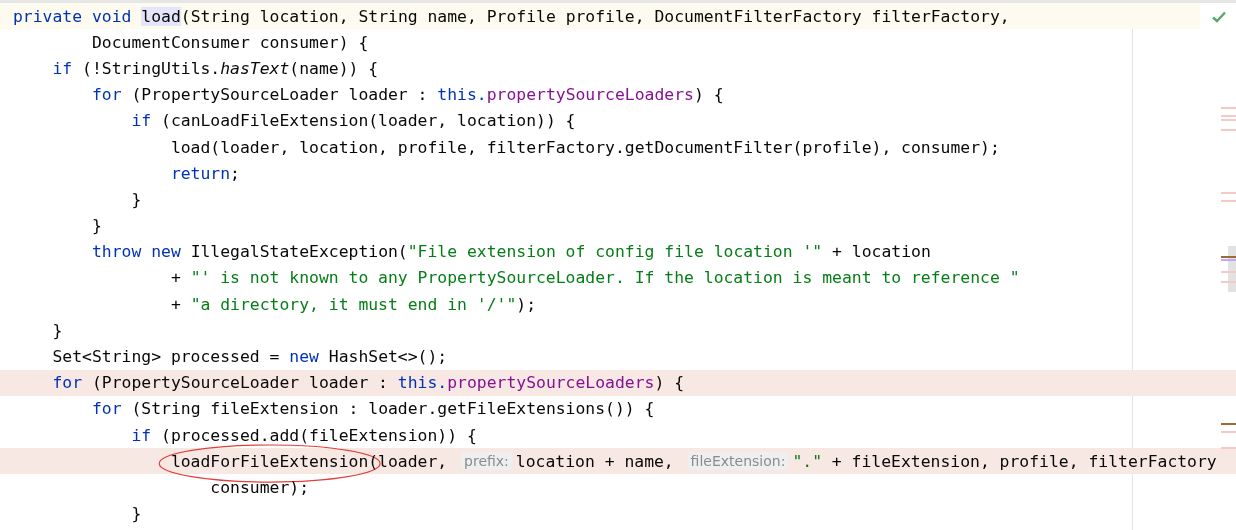 Image resolution: width=1236 pixels, height=530 pixels. What do you see at coordinates (73, 16) in the screenshot?
I see `code-keyword: private void` at bounding box center [73, 16].